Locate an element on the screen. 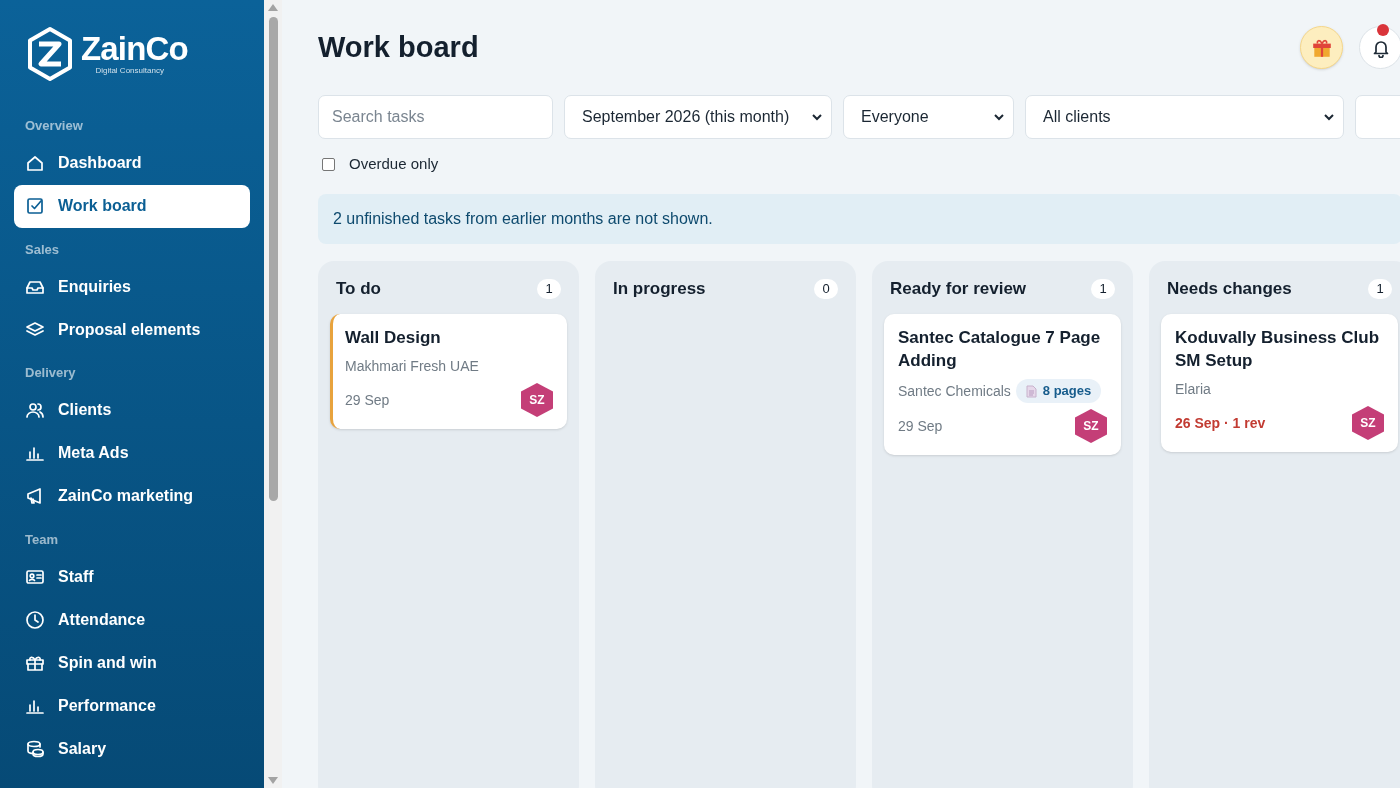  pages-tag: 8 pages is located at coordinates (1058, 391).